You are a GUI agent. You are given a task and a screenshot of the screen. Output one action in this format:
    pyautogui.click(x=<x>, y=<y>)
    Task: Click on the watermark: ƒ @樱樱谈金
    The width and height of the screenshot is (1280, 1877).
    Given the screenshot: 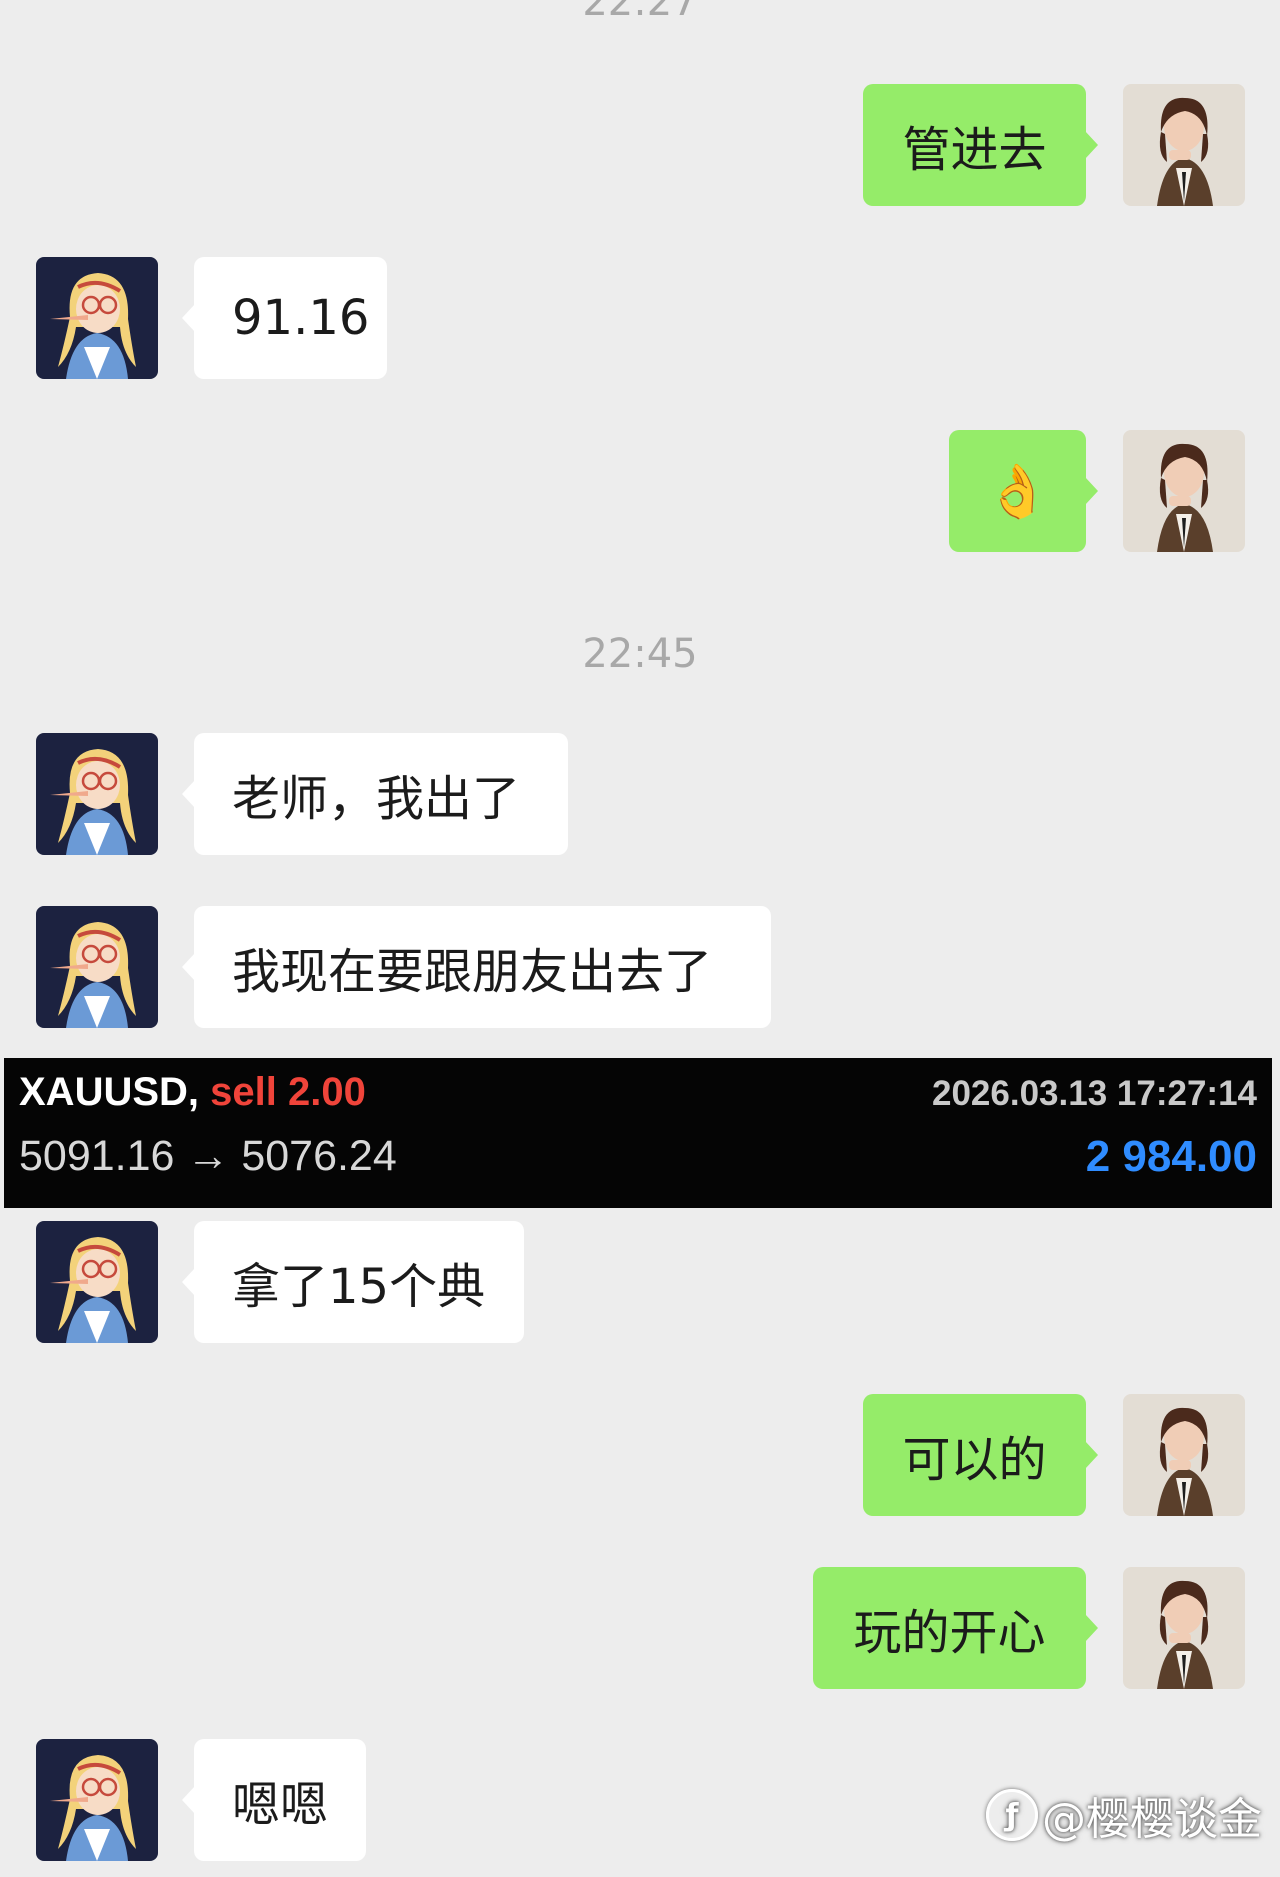 What is the action you would take?
    pyautogui.click(x=1124, y=1815)
    